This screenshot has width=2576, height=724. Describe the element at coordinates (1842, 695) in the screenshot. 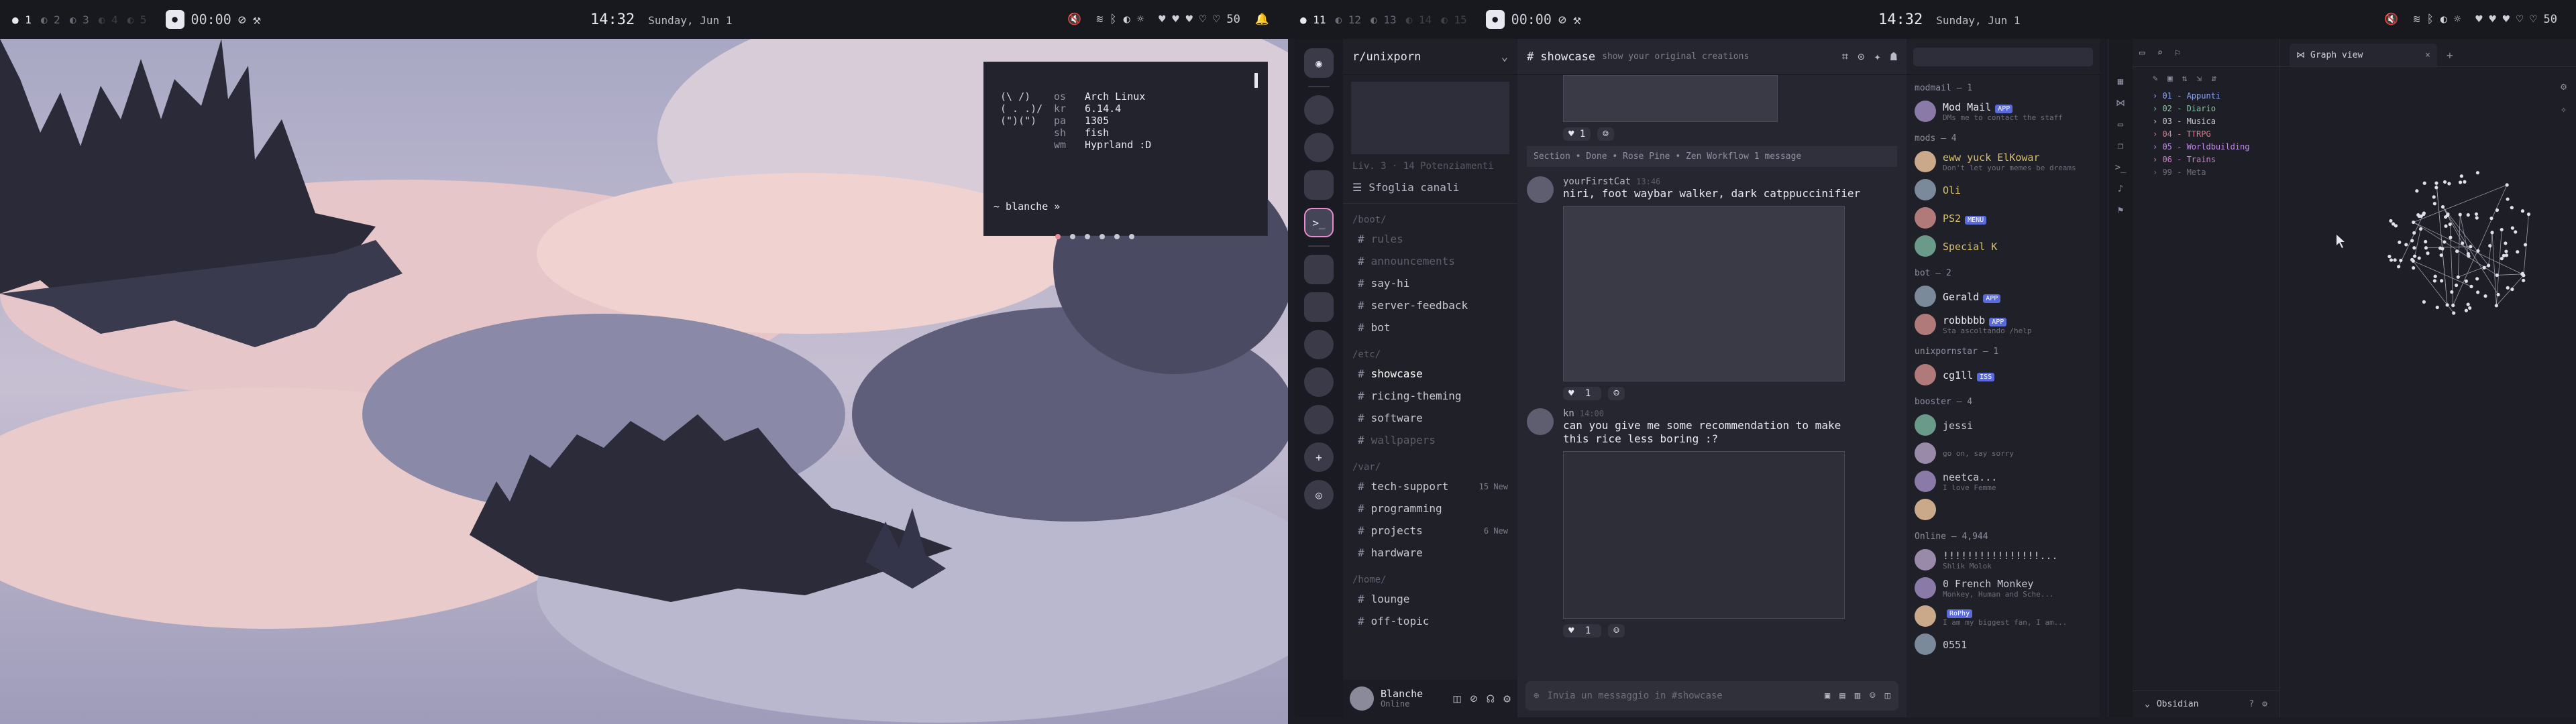

I see `gif-icon: ▤` at that location.